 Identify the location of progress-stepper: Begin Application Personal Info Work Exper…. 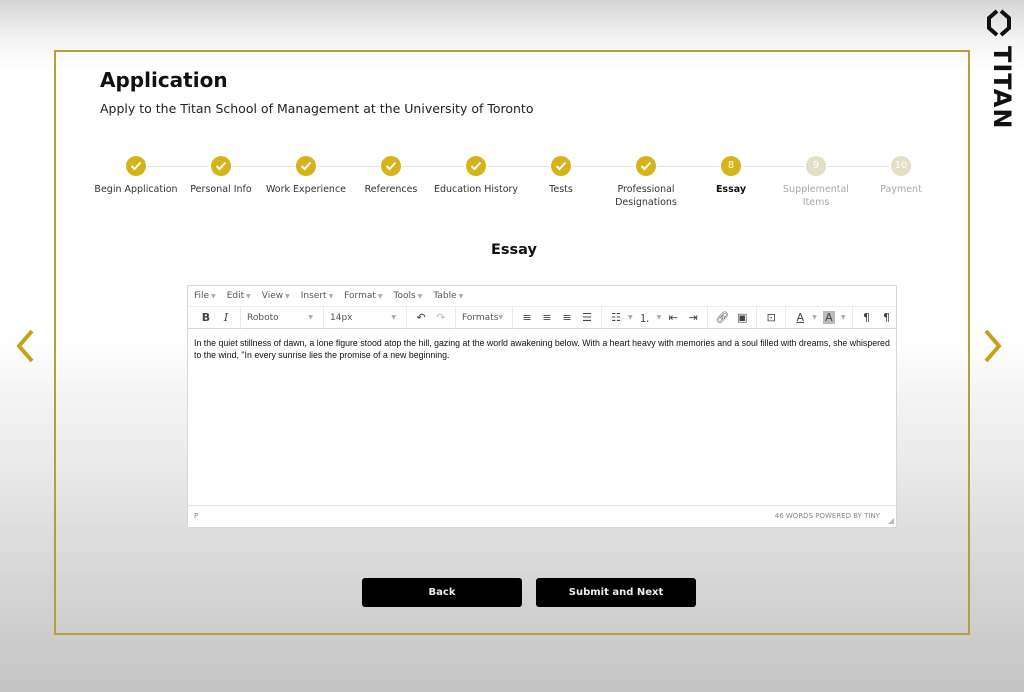
(514, 191).